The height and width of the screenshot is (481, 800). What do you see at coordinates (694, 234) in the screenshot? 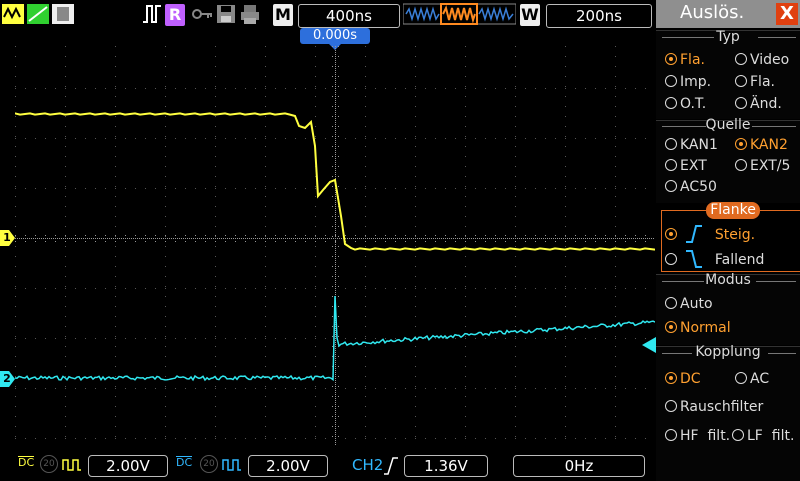
I see `rising-edge-icon` at bounding box center [694, 234].